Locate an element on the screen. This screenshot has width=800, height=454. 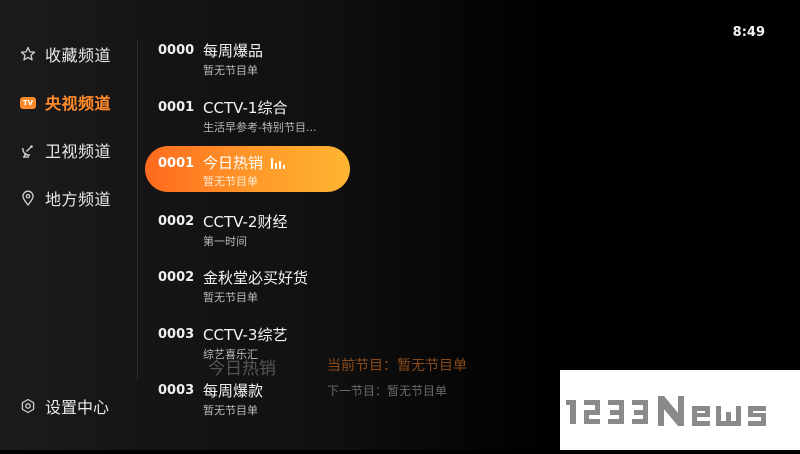
tv-badge-icon: TV is located at coordinates (28, 102).